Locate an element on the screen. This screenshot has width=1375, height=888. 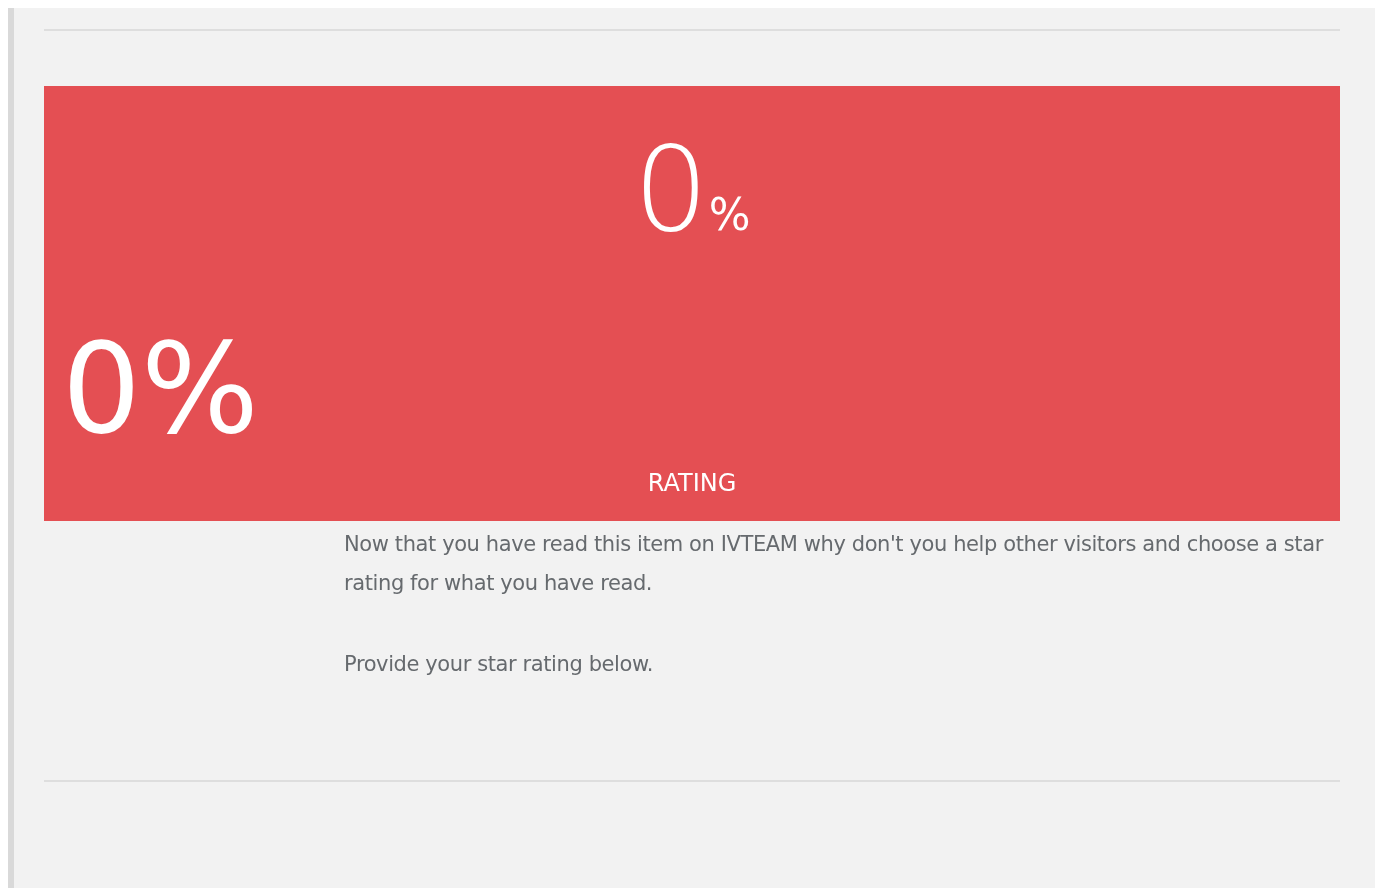
score-value: 0 is located at coordinates (671, 189).